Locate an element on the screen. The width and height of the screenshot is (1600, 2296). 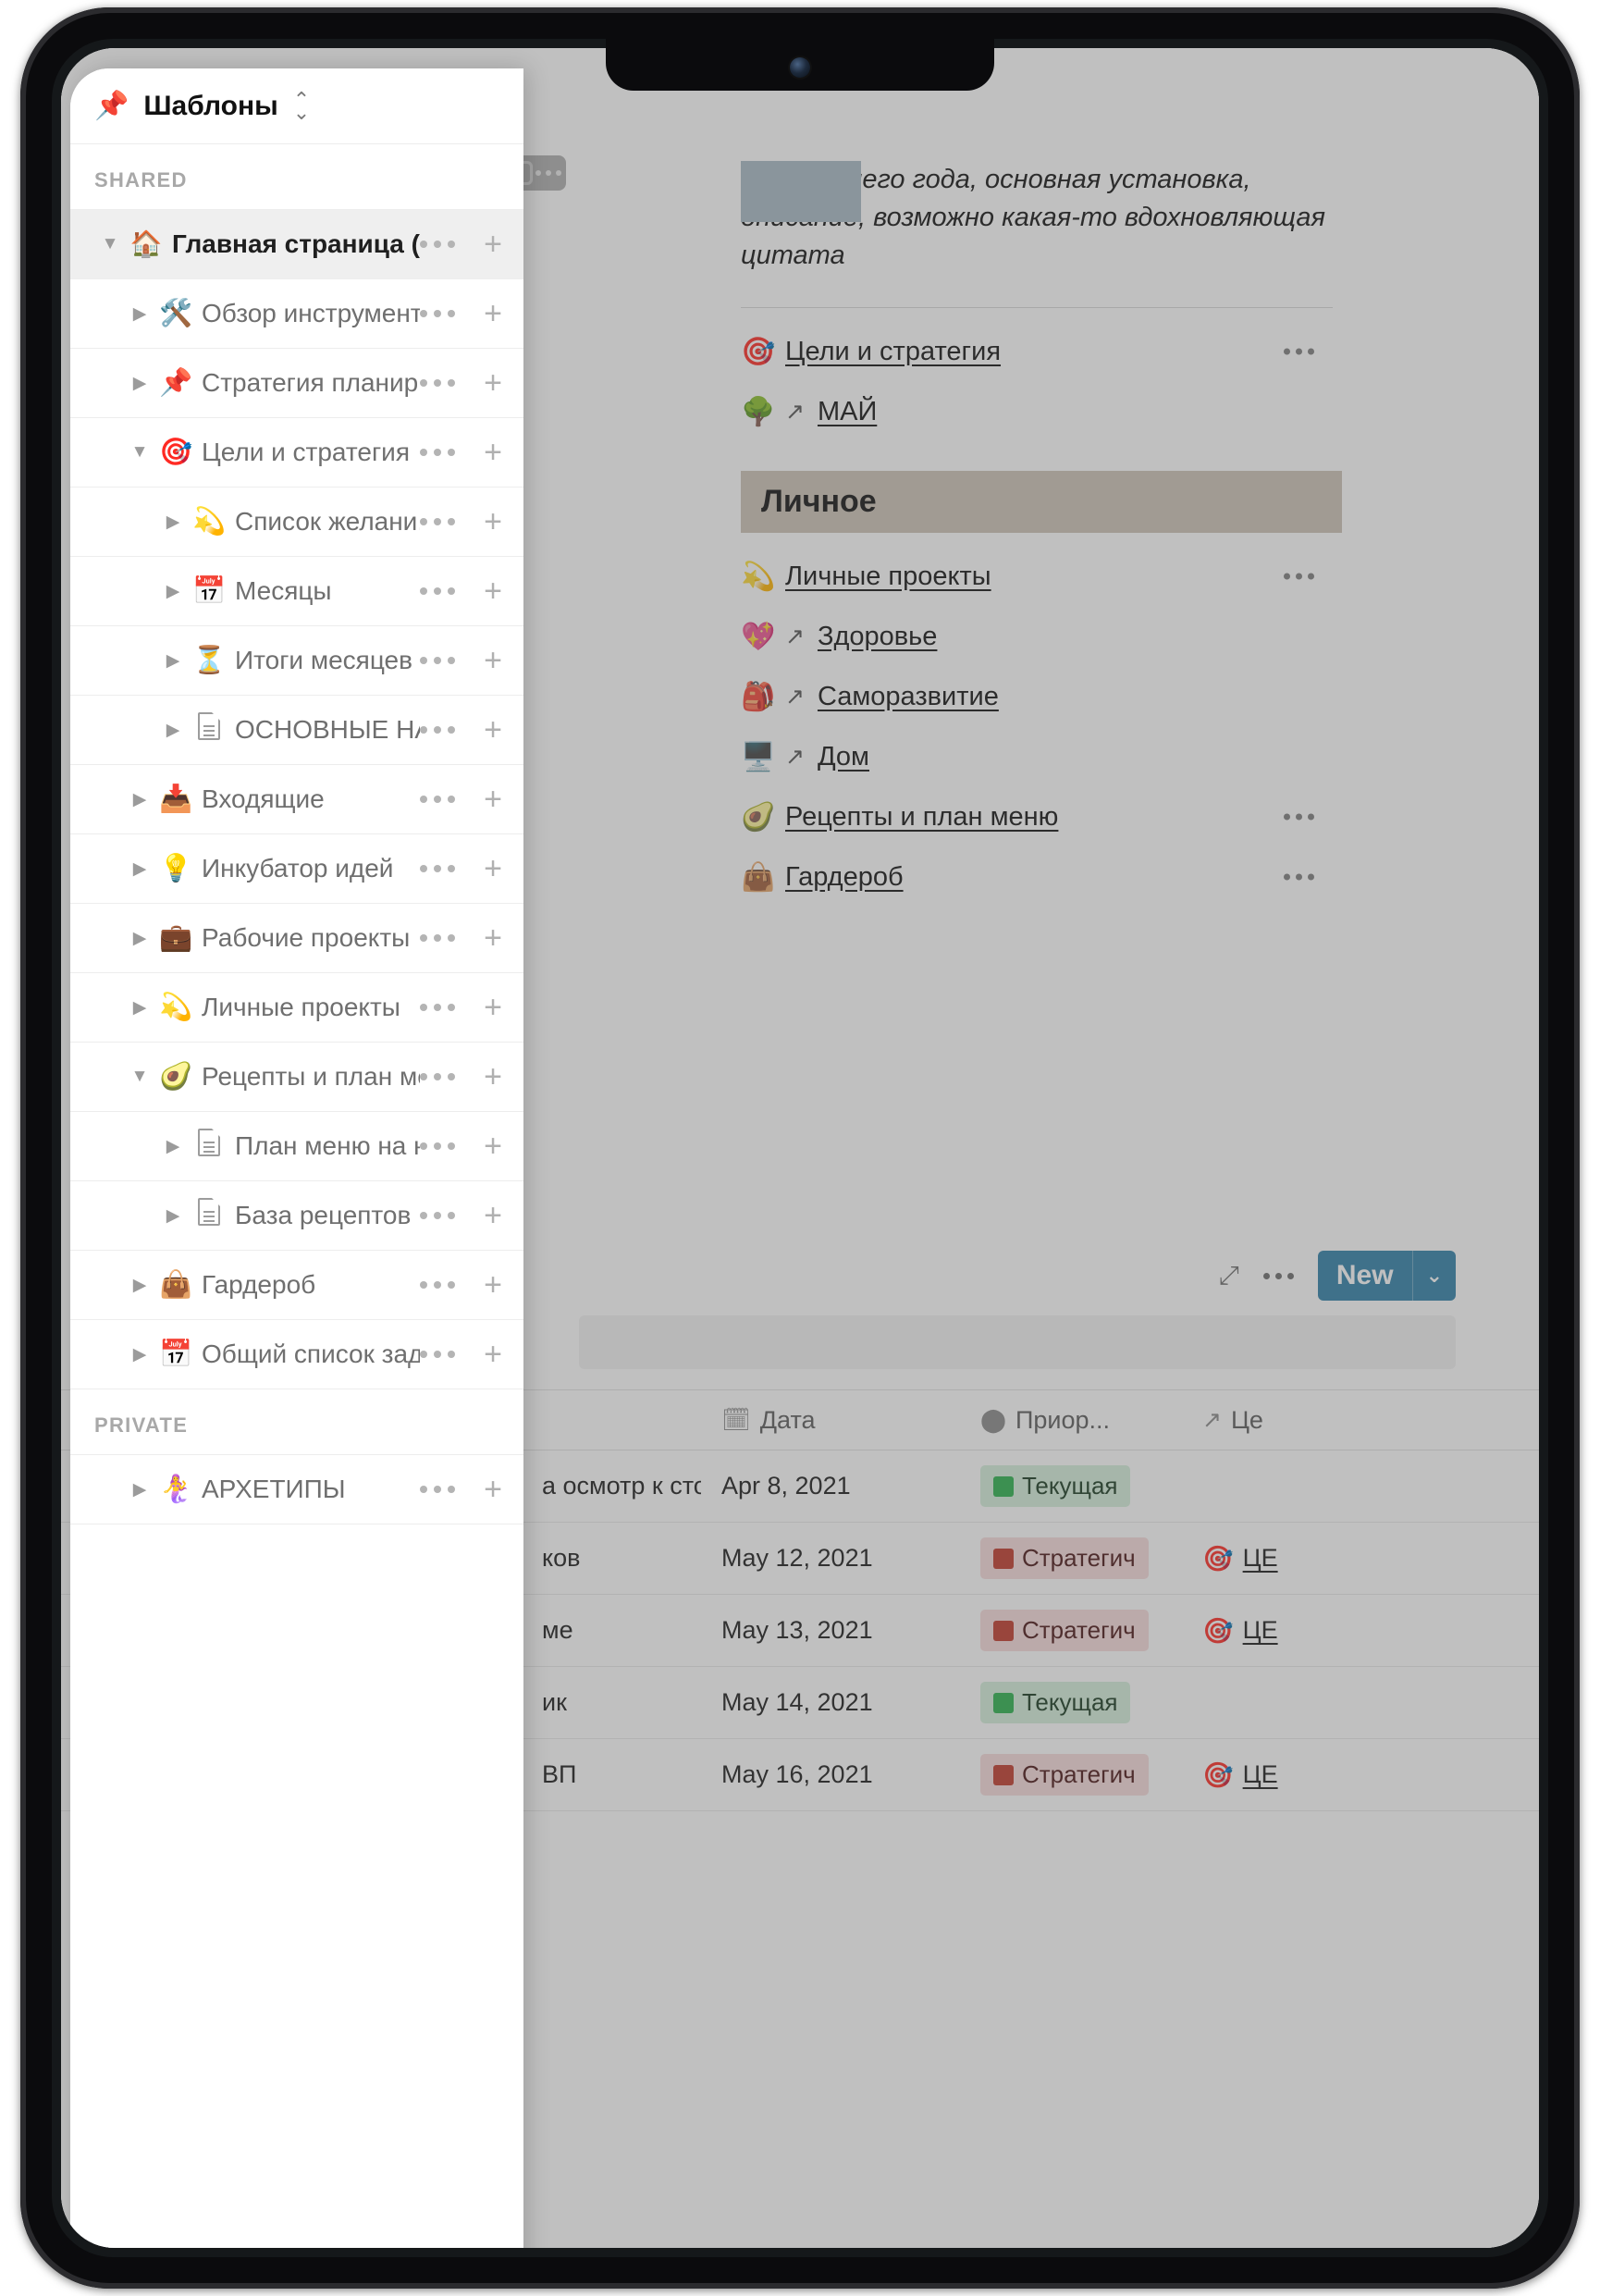
sidebar-item-8: ▶ 📥 Входящие + is located at coordinates (296, 799).